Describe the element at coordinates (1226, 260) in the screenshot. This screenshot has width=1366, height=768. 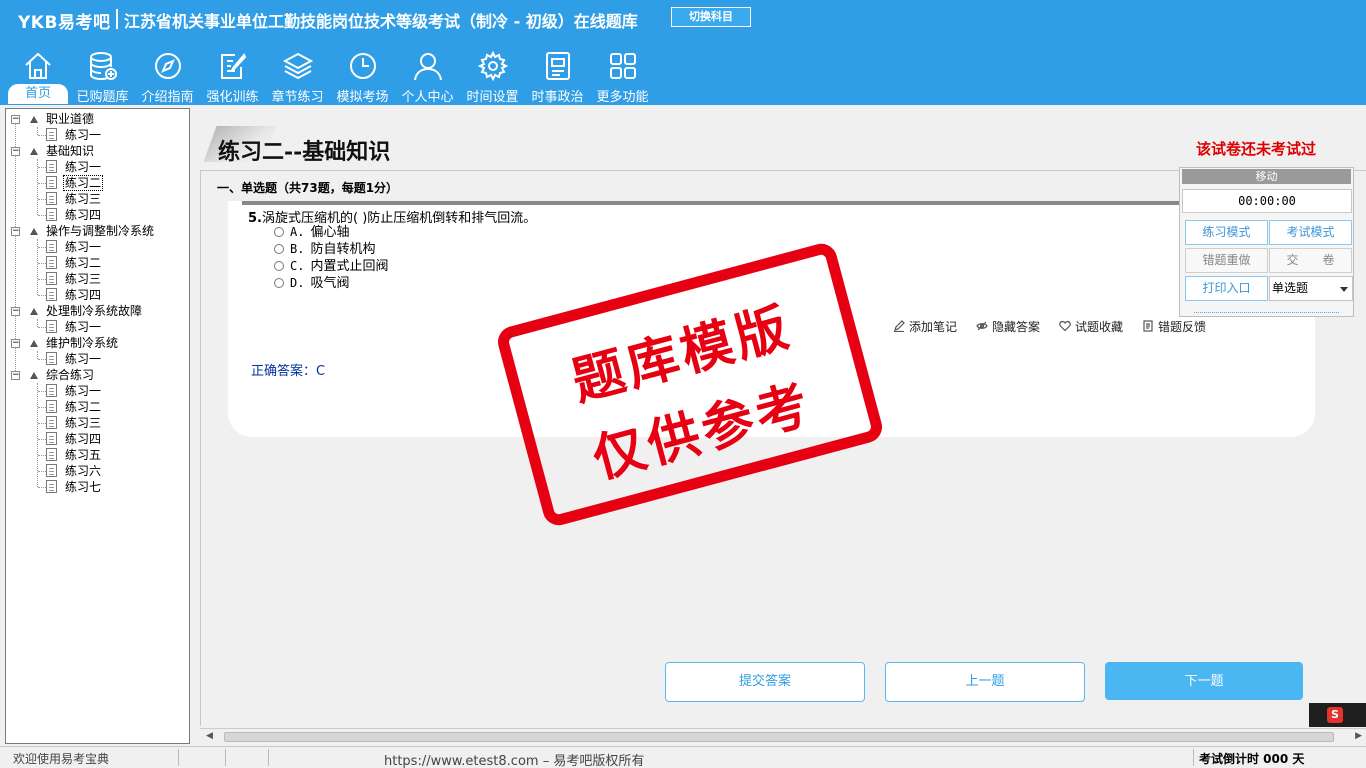
I see `redo-wrong-button: 错题重做` at that location.